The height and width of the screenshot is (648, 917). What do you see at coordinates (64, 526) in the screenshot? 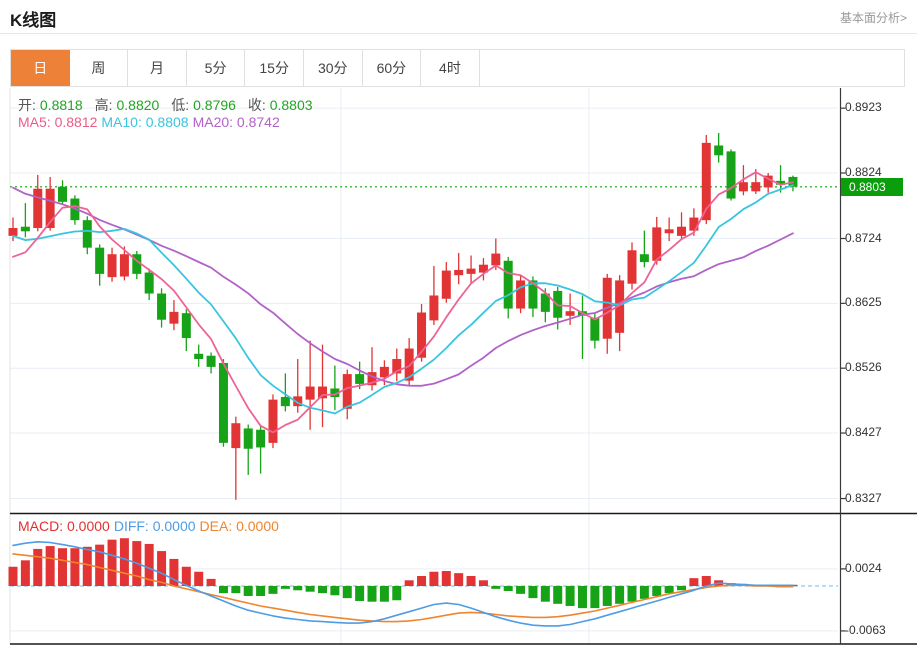
I see `macd-legend-item-1: MACD: 0.0000` at bounding box center [64, 526].